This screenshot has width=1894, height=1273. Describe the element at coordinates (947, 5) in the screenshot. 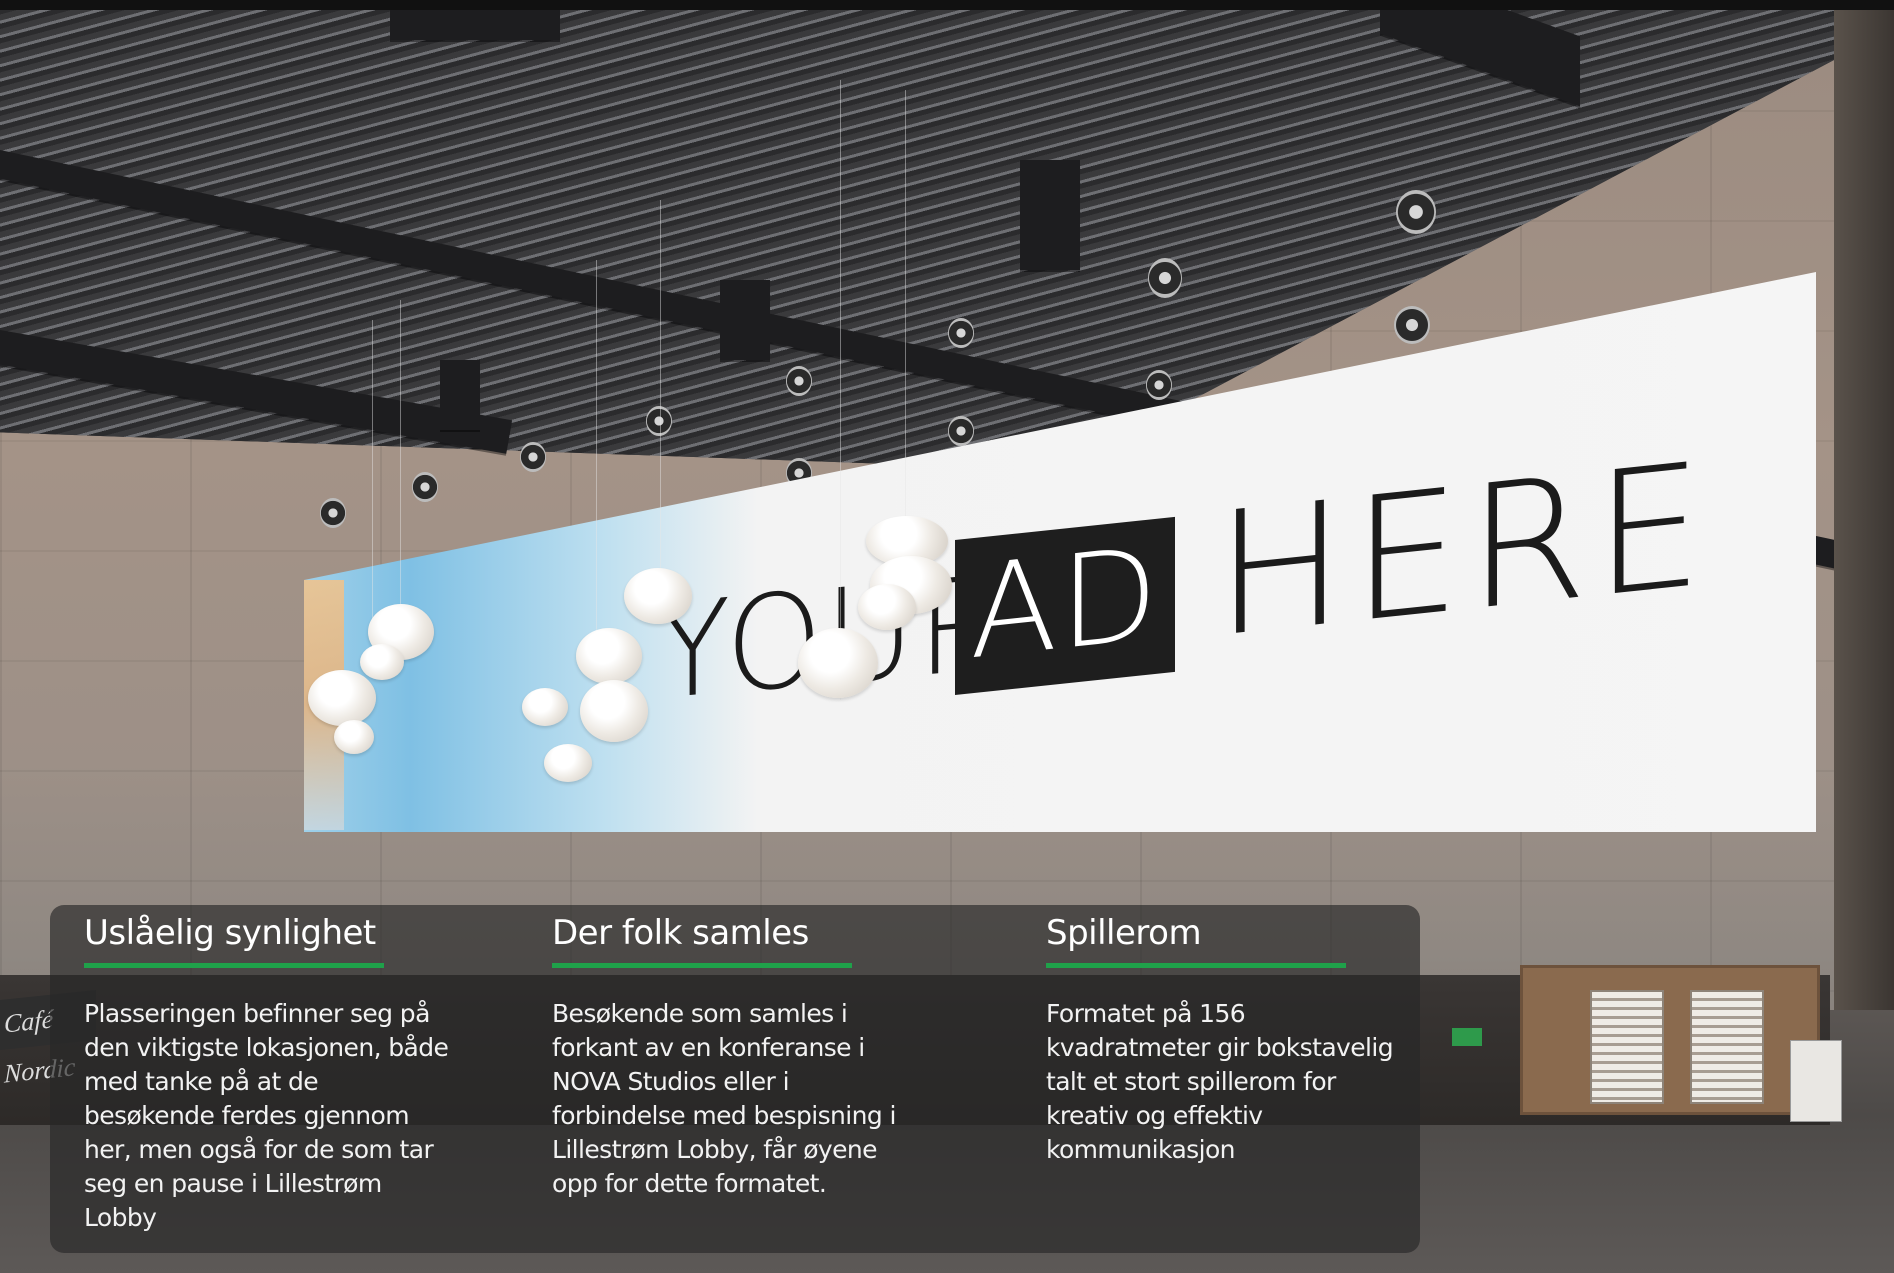

I see `top-edge` at that location.